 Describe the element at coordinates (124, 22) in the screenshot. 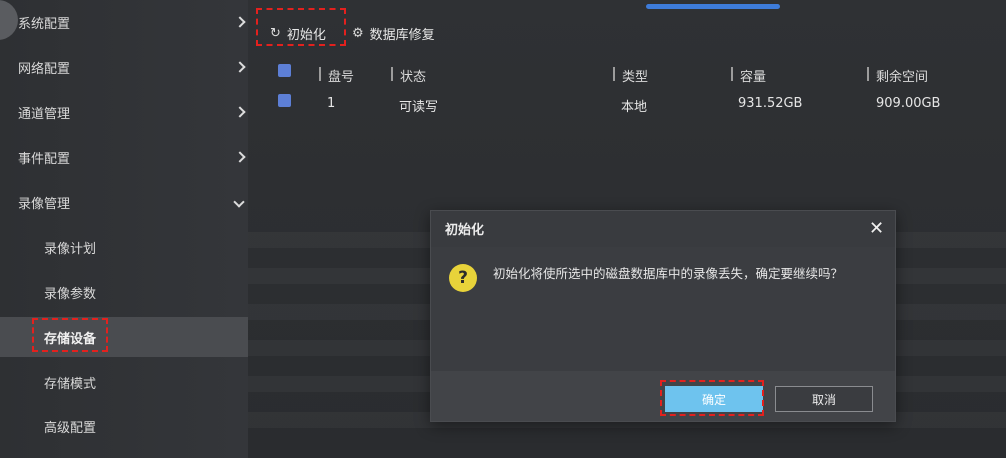

I see `sidebar-item-system-config: 系统配置` at that location.